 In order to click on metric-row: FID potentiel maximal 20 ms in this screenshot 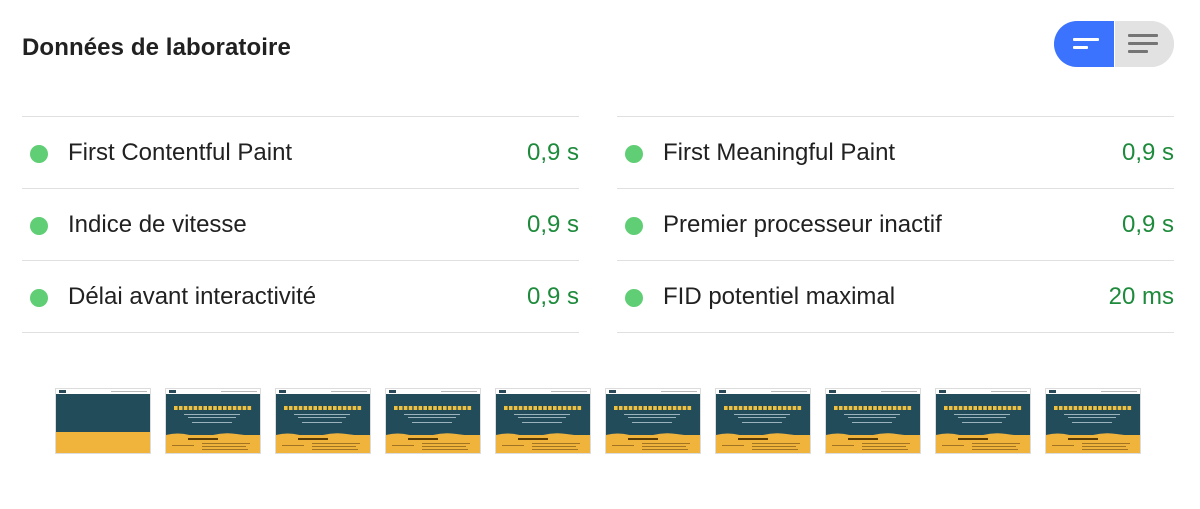, I will do `click(895, 296)`.